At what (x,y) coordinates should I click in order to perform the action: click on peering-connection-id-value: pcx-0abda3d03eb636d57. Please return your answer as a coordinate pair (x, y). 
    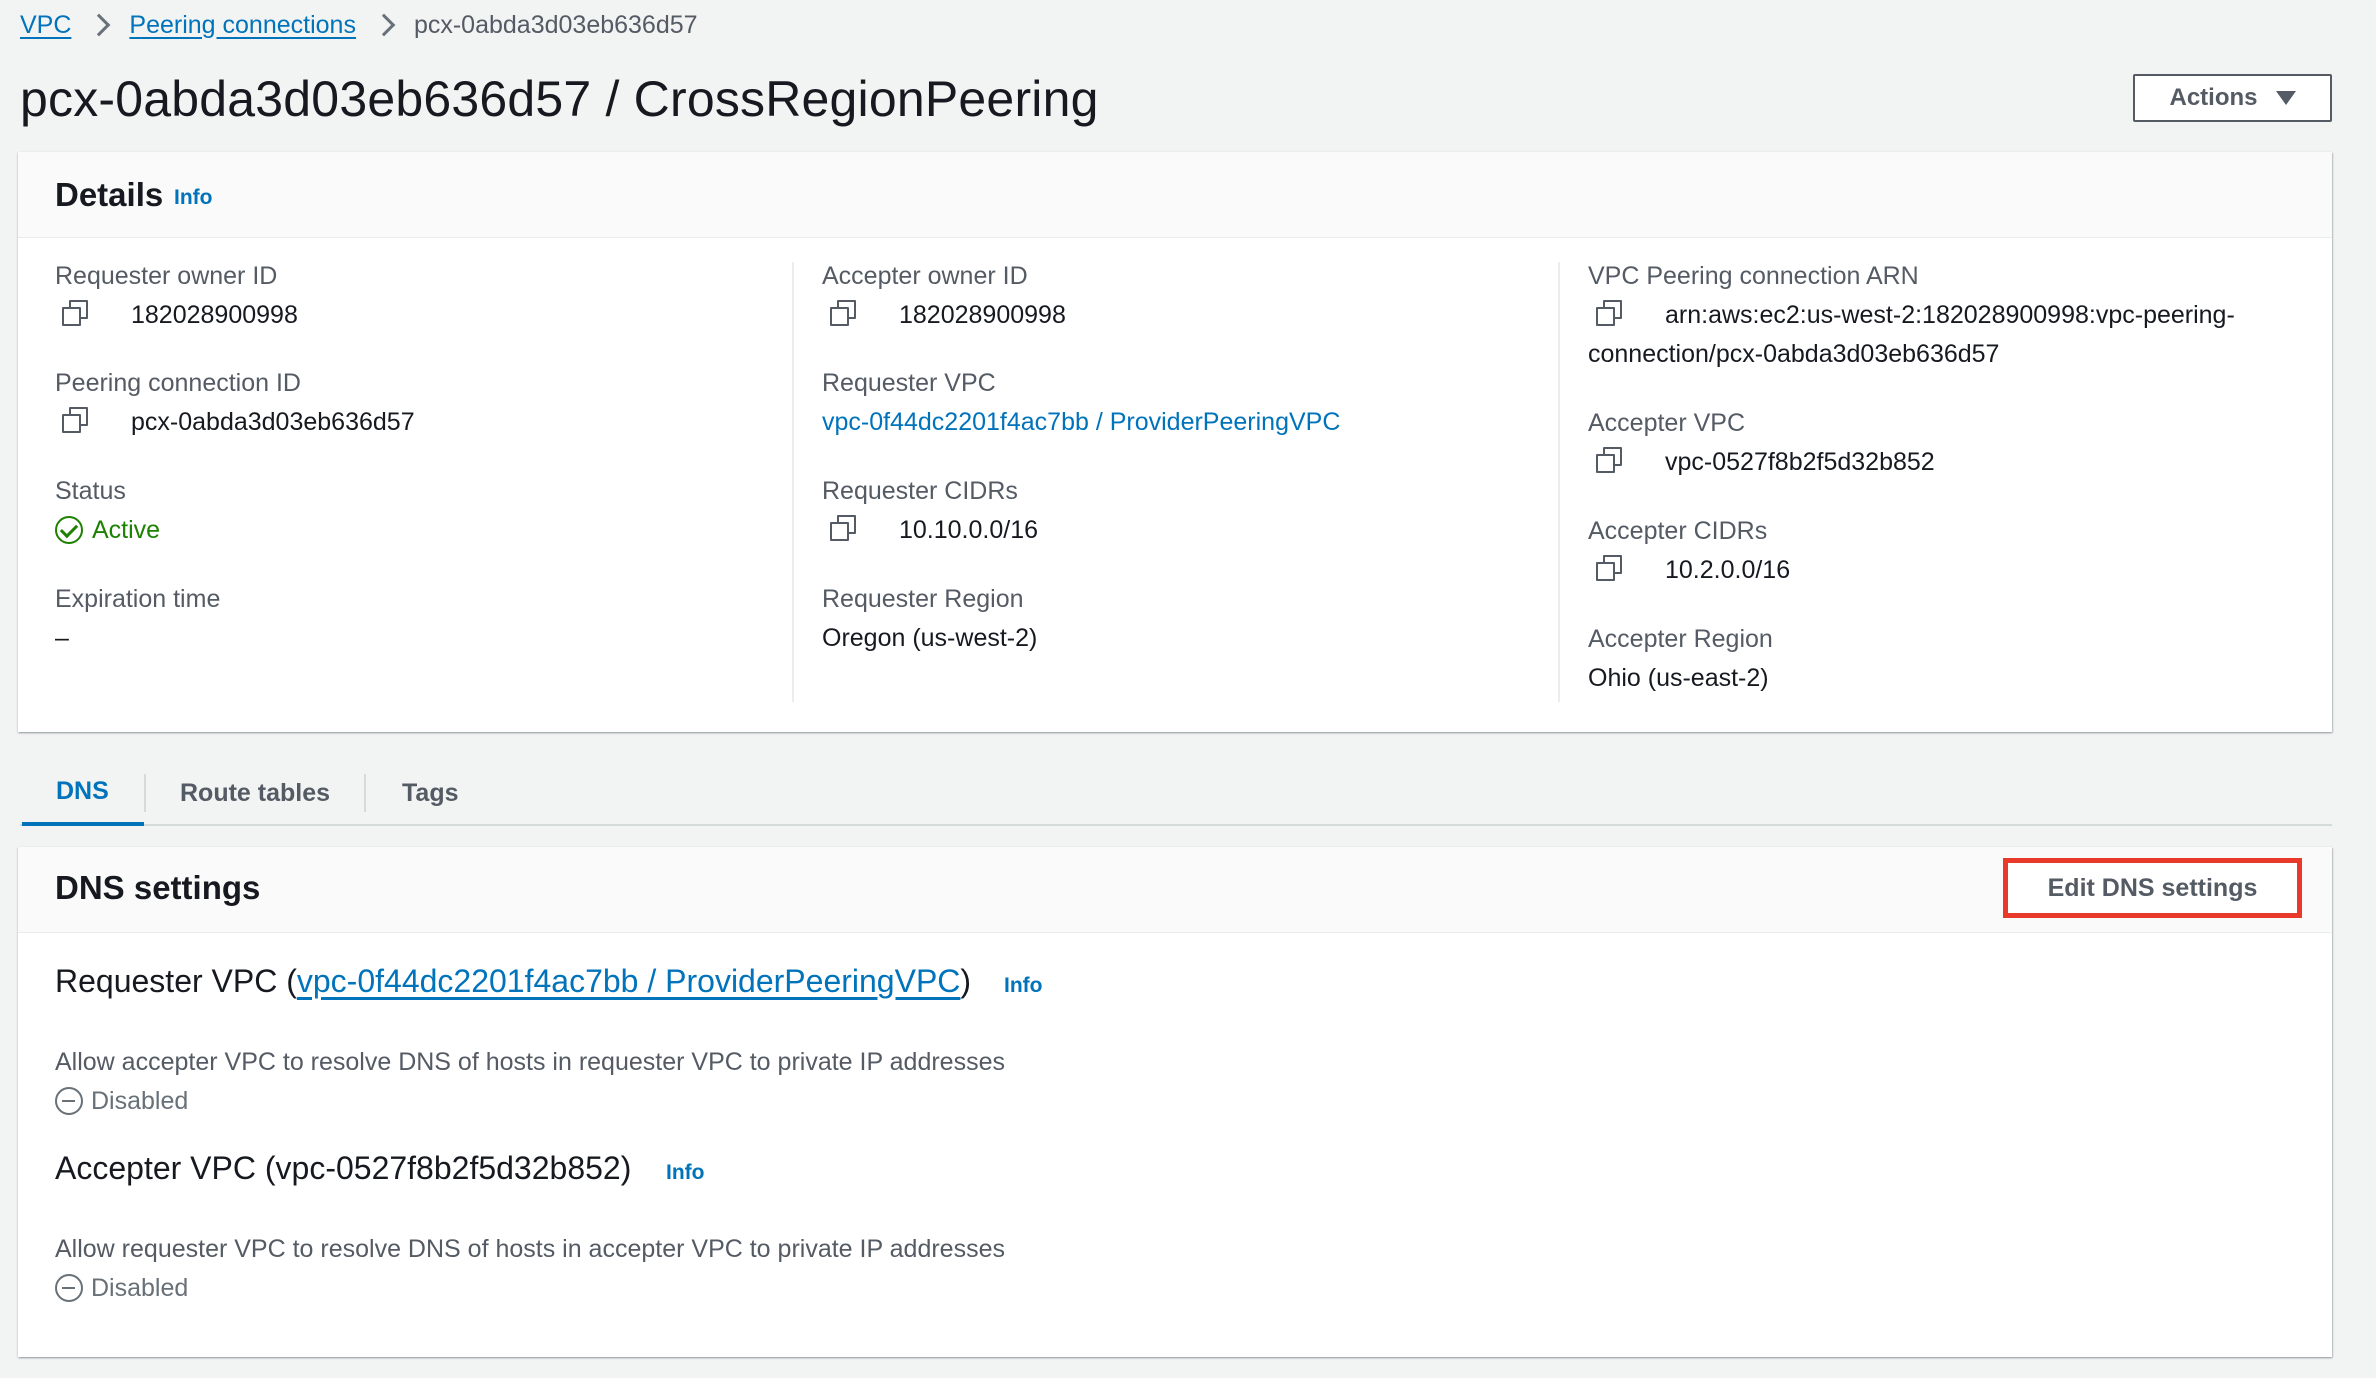
    Looking at the image, I should click on (273, 422).